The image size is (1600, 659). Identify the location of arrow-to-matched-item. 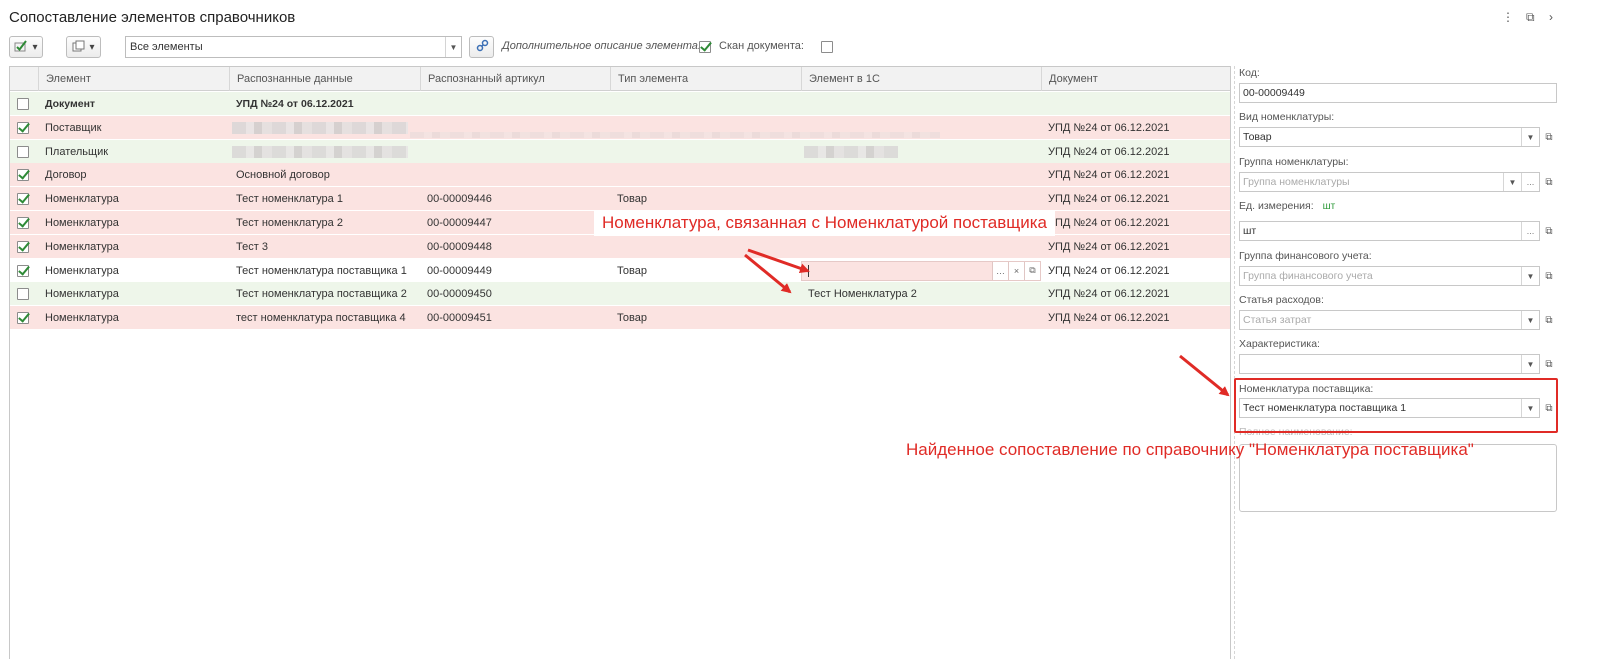
(768, 273).